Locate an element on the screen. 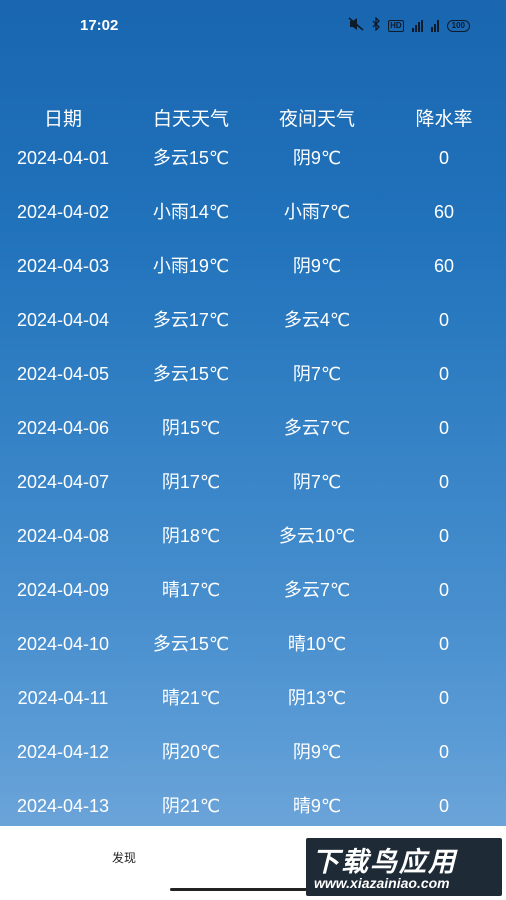  night-weather-cell: 晴10℃ is located at coordinates (317, 644).